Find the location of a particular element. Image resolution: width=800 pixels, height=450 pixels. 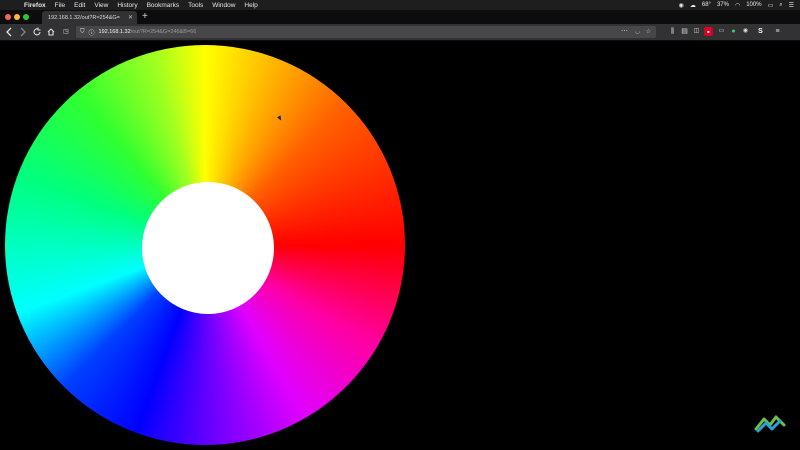

home-icon is located at coordinates (51, 32).